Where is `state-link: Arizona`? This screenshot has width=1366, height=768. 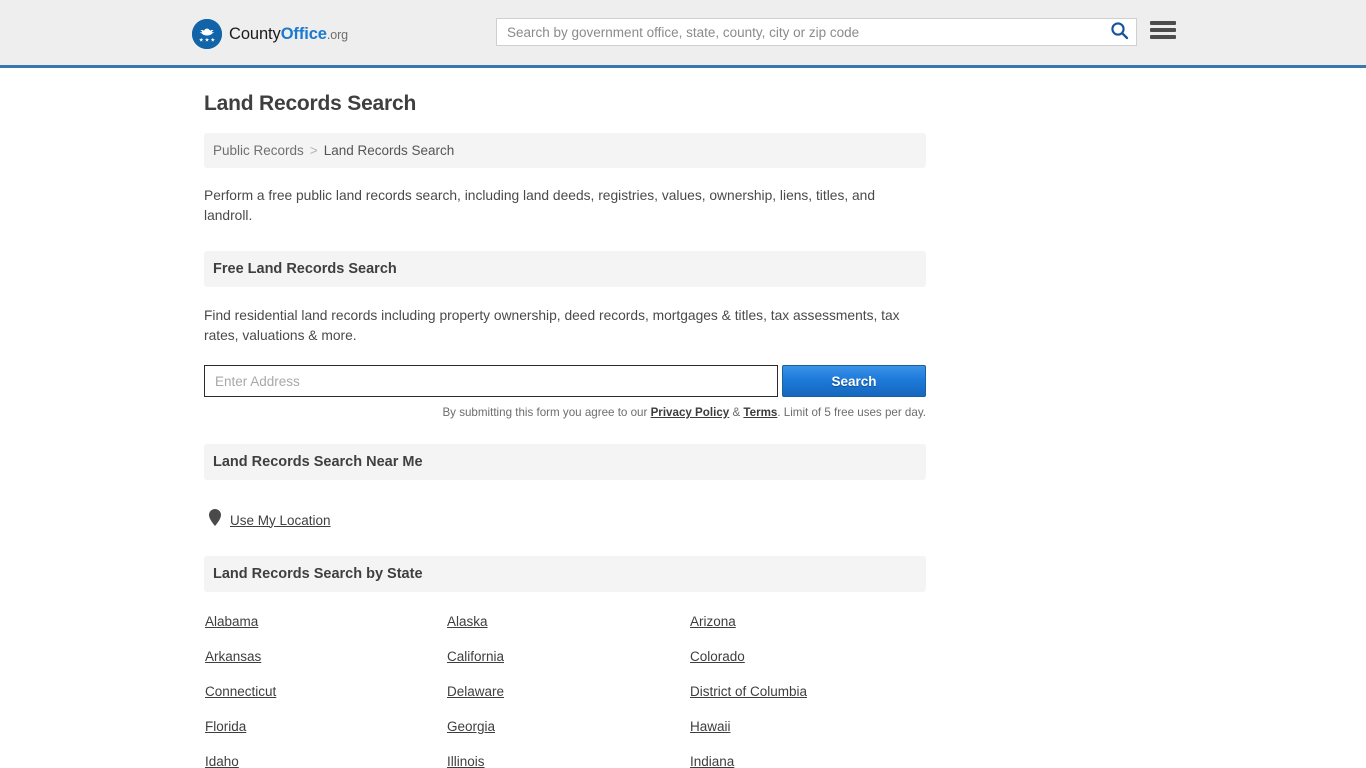 state-link: Arizona is located at coordinates (713, 621).